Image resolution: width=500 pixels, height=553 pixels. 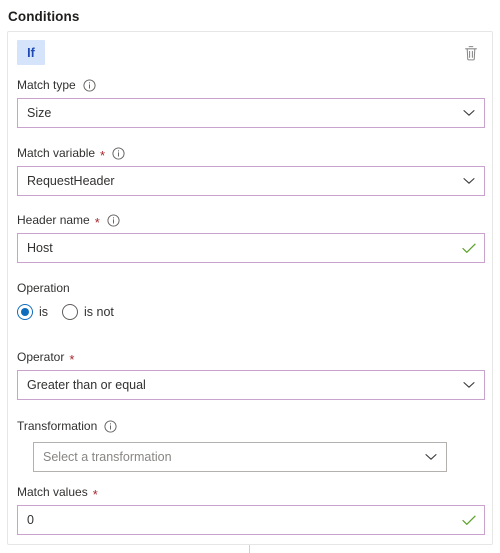 What do you see at coordinates (52, 492) in the screenshot?
I see `field-match-values-label: Match values` at bounding box center [52, 492].